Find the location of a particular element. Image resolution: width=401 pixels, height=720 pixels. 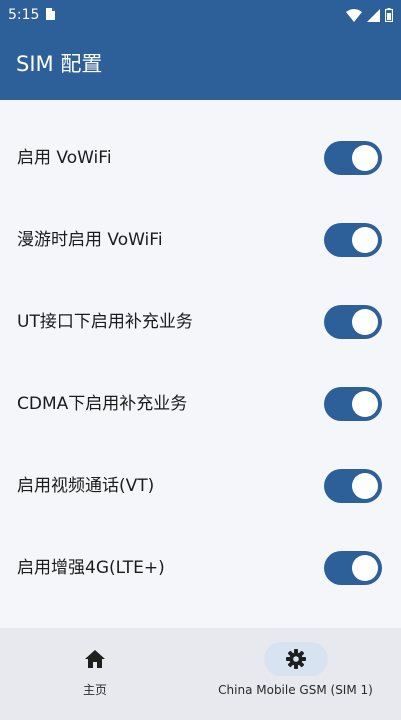

lte-plus-toggle is located at coordinates (353, 568).